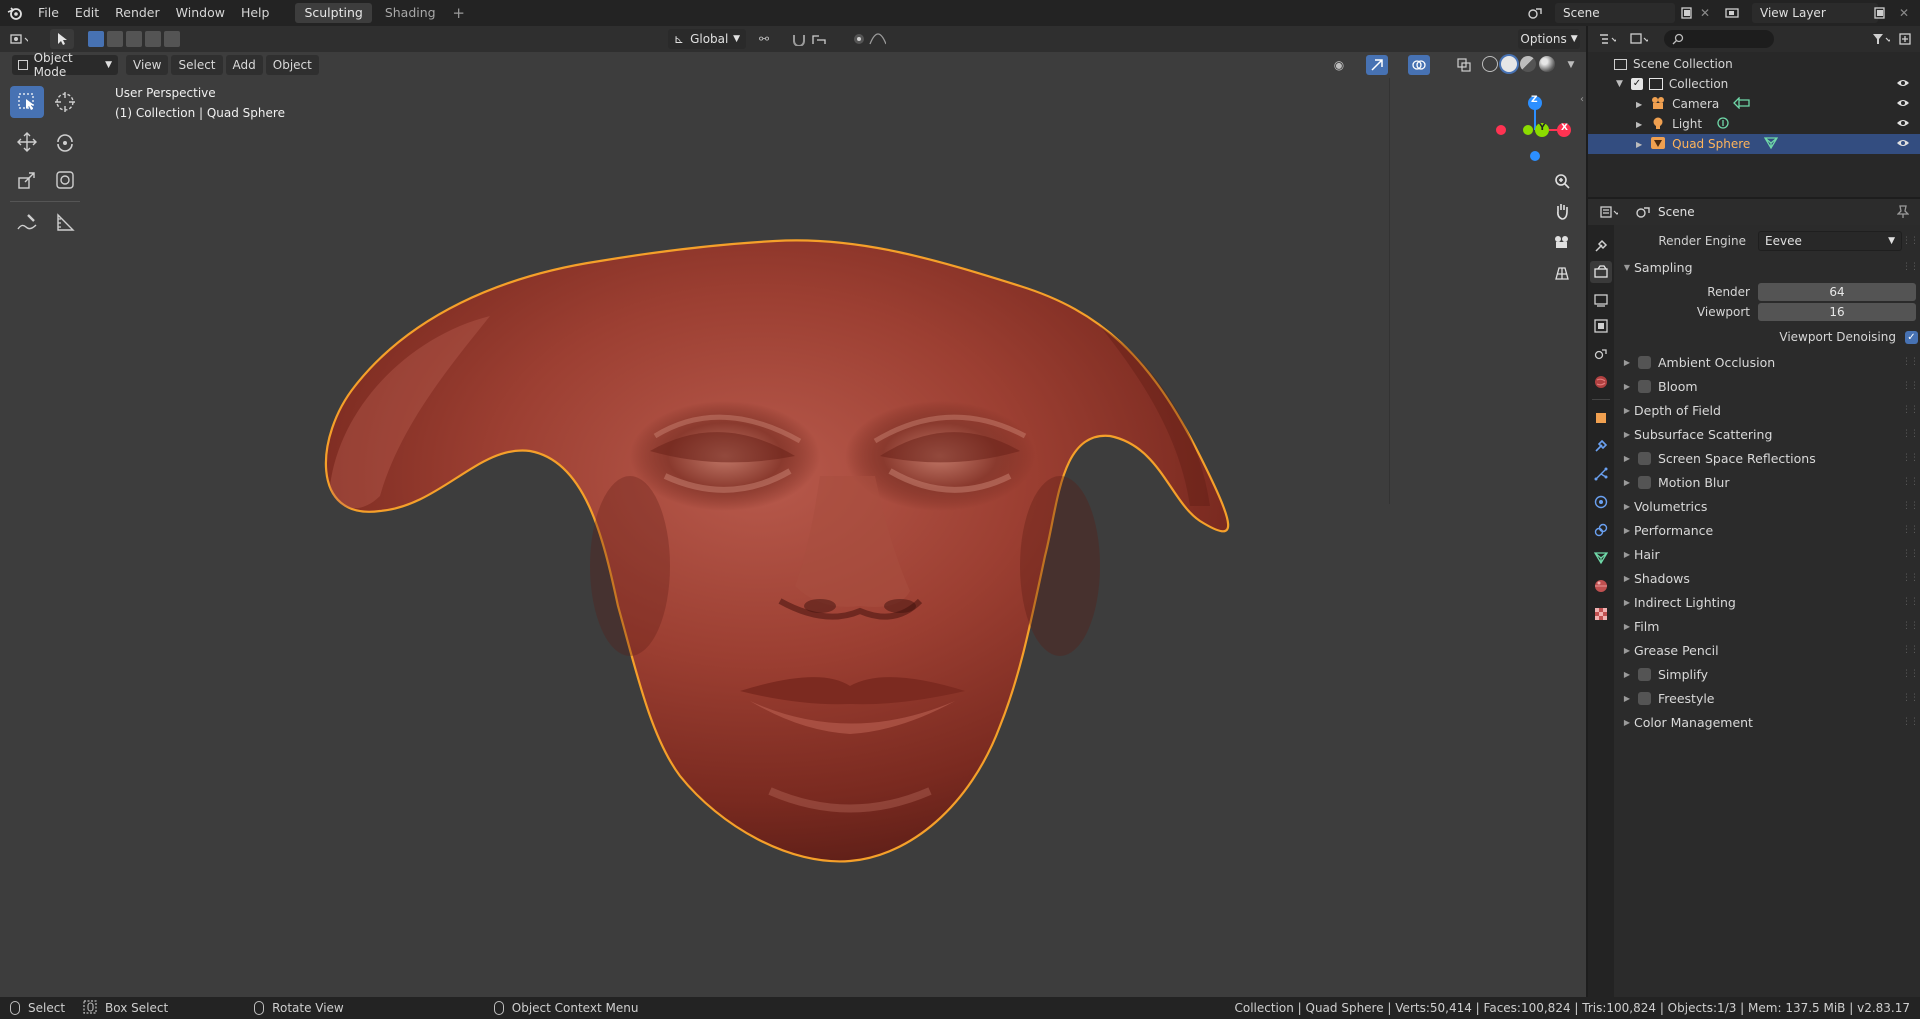 The image size is (1920, 1019). What do you see at coordinates (764, 39) in the screenshot?
I see `pivot-point-icon: ⚯` at bounding box center [764, 39].